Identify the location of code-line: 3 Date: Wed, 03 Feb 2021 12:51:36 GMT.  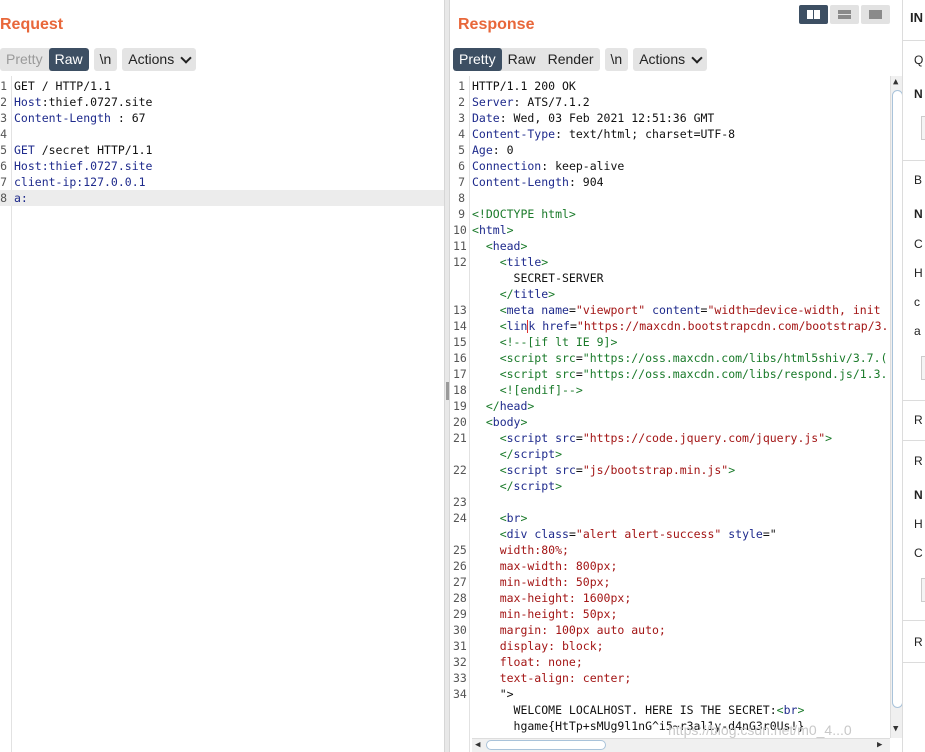
(679, 118).